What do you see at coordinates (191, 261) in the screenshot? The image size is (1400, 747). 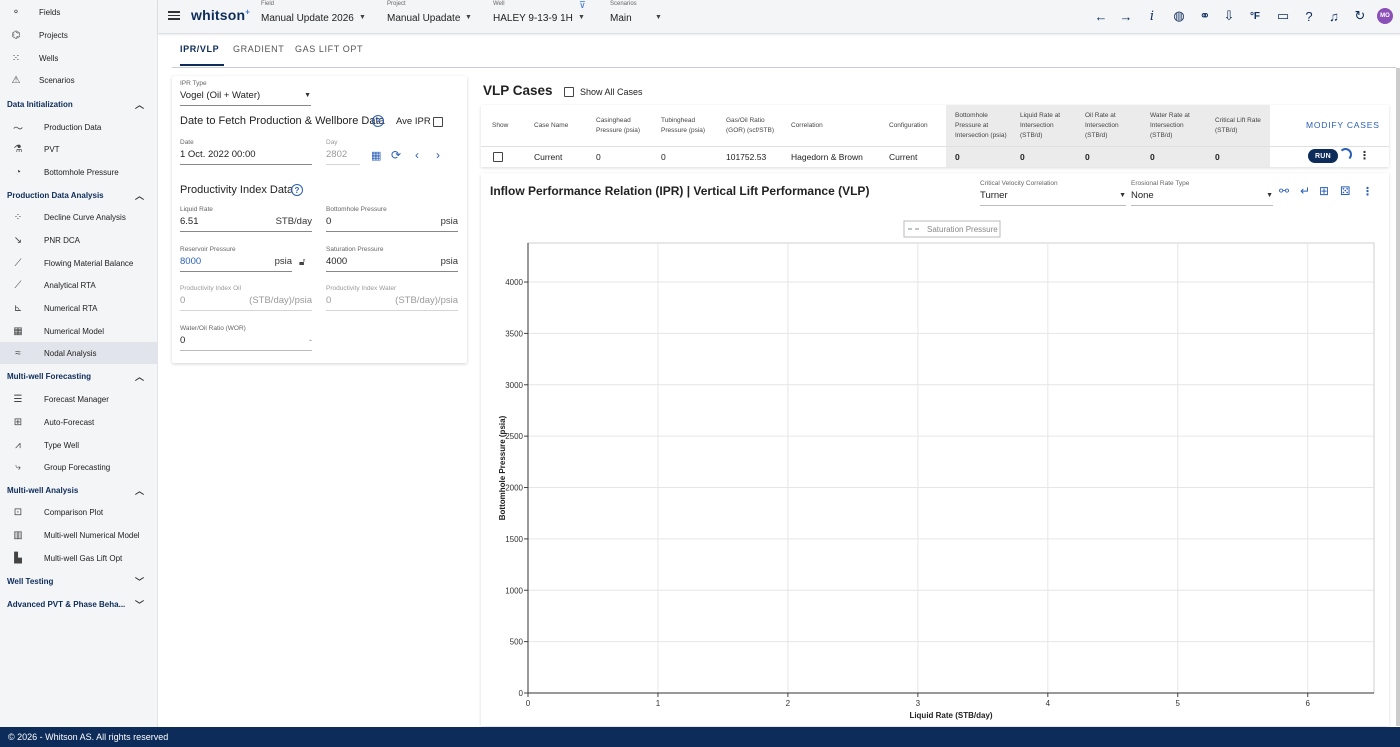 I see `reservoir-pressure-value: 8000` at bounding box center [191, 261].